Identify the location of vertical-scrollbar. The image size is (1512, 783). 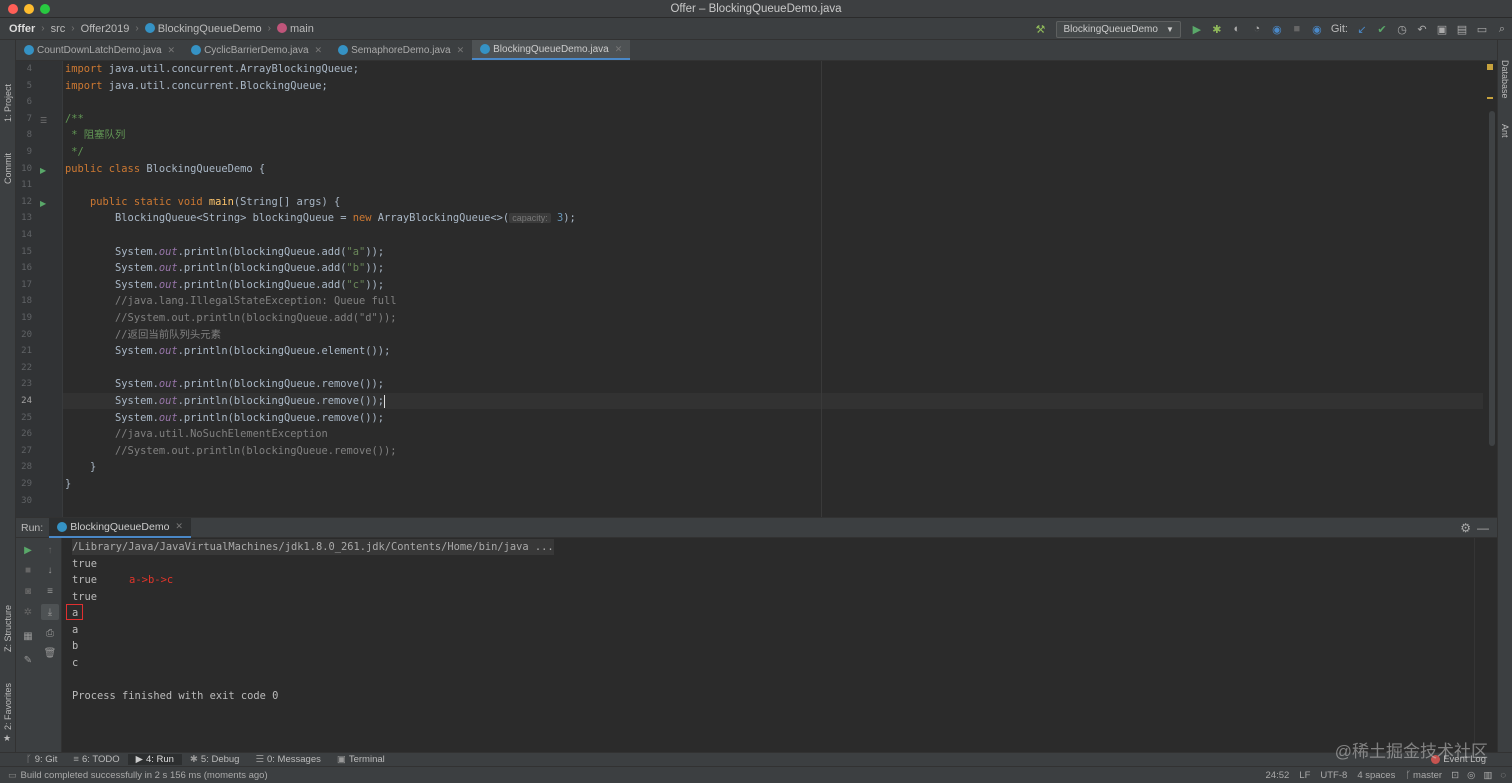
(1492, 278).